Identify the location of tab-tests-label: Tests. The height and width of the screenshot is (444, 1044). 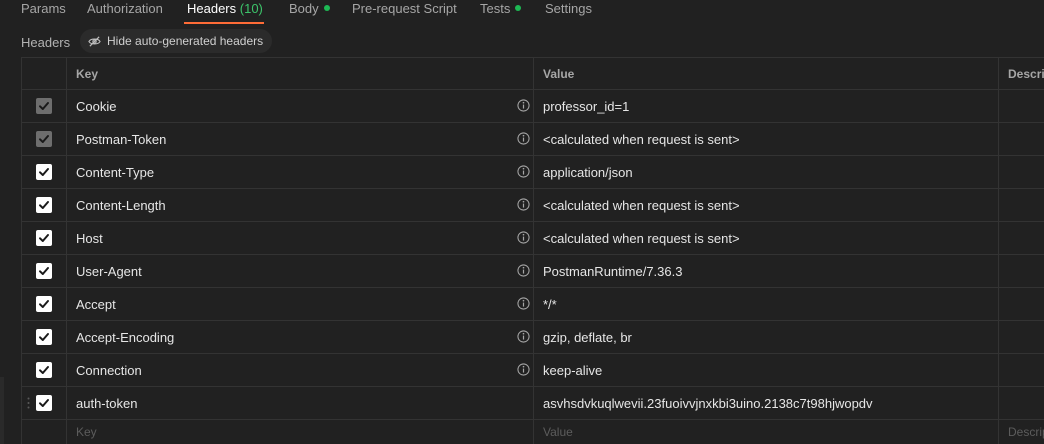
(495, 8).